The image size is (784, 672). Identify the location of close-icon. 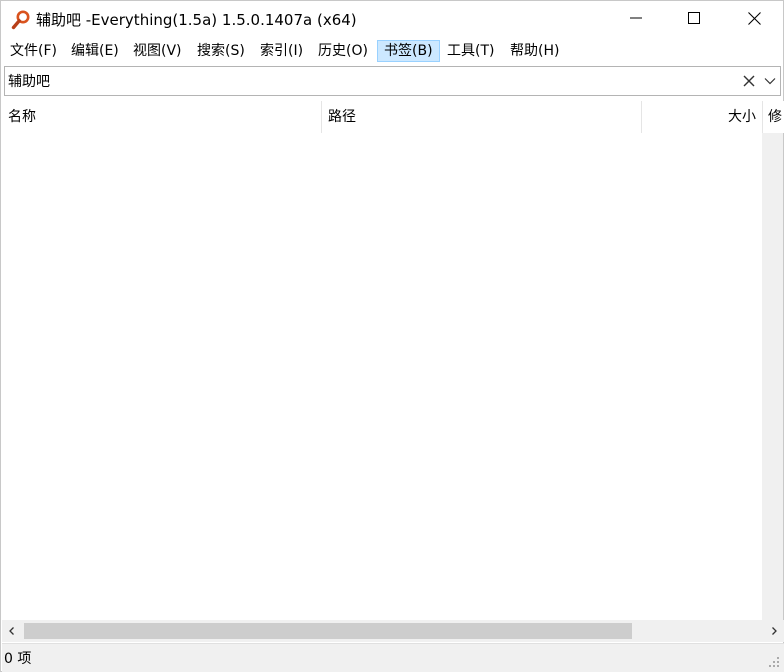
(754, 20).